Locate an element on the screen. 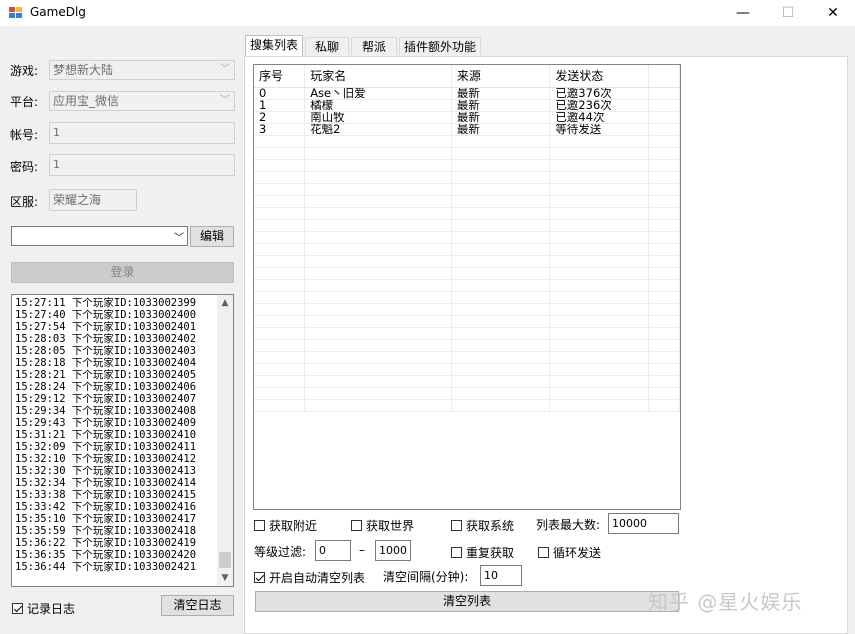 The width and height of the screenshot is (855, 634). tab-private-chat: 私聊 is located at coordinates (327, 46).